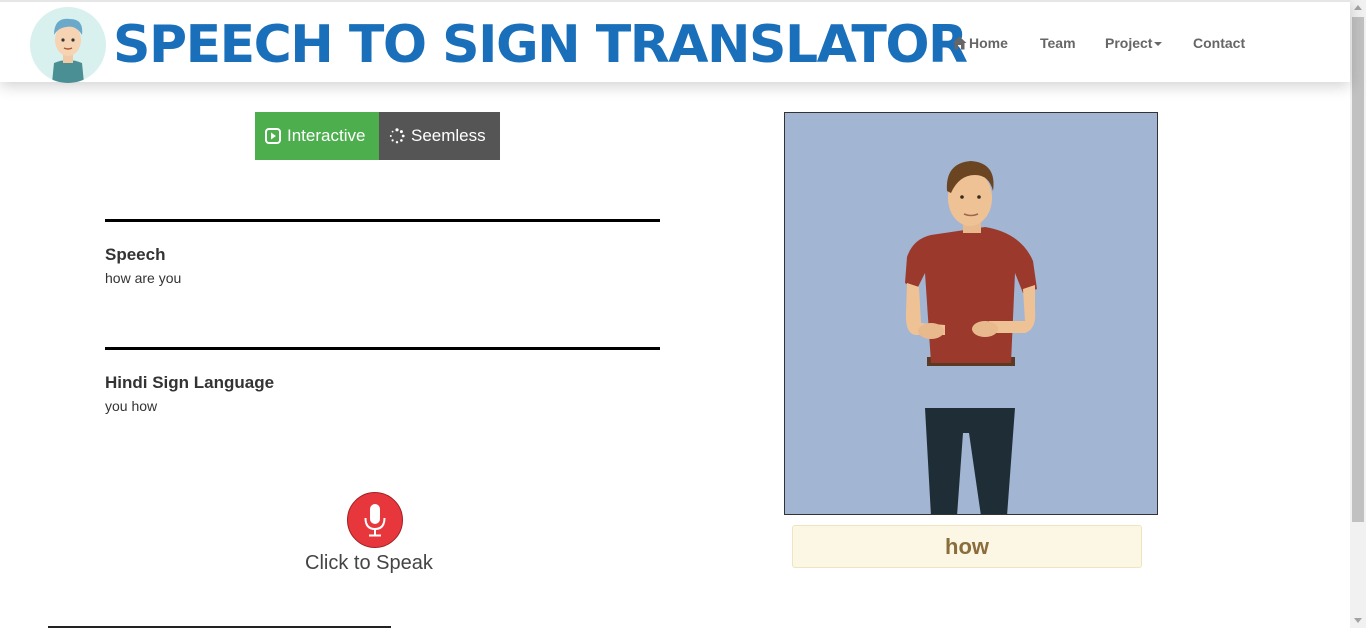  Describe the element at coordinates (1219, 43) in the screenshot. I see `nav-contact: Contact` at that location.